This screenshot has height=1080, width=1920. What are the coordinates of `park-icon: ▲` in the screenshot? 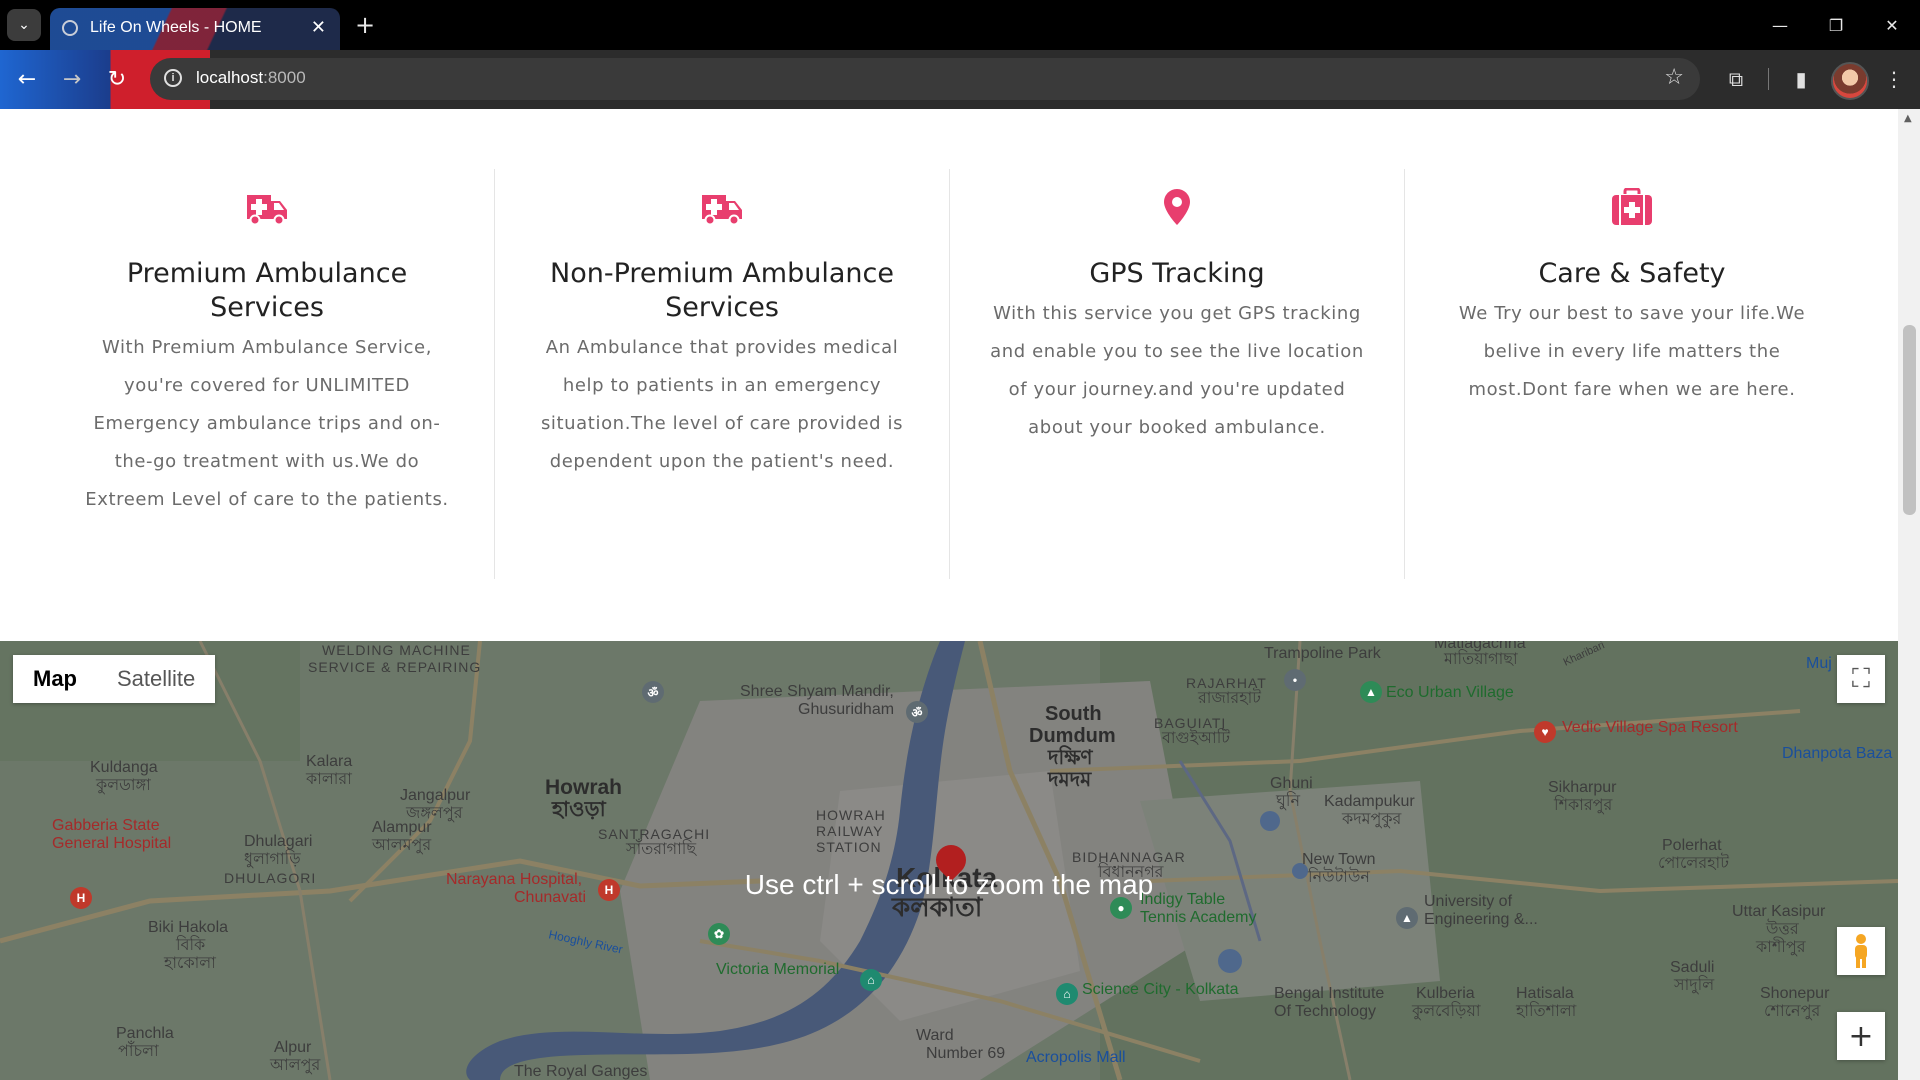 It's located at (1371, 692).